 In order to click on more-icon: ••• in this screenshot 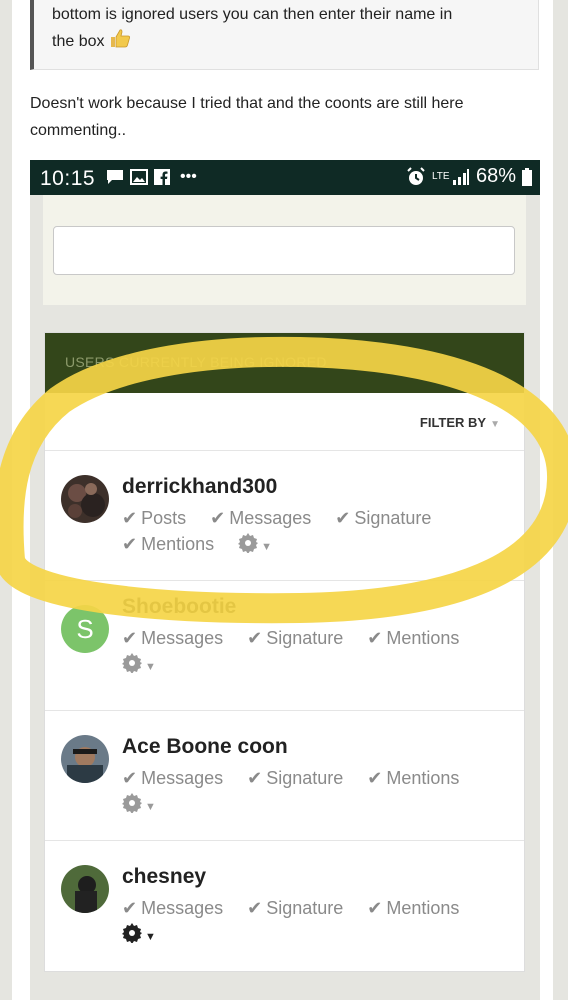, I will do `click(188, 176)`.